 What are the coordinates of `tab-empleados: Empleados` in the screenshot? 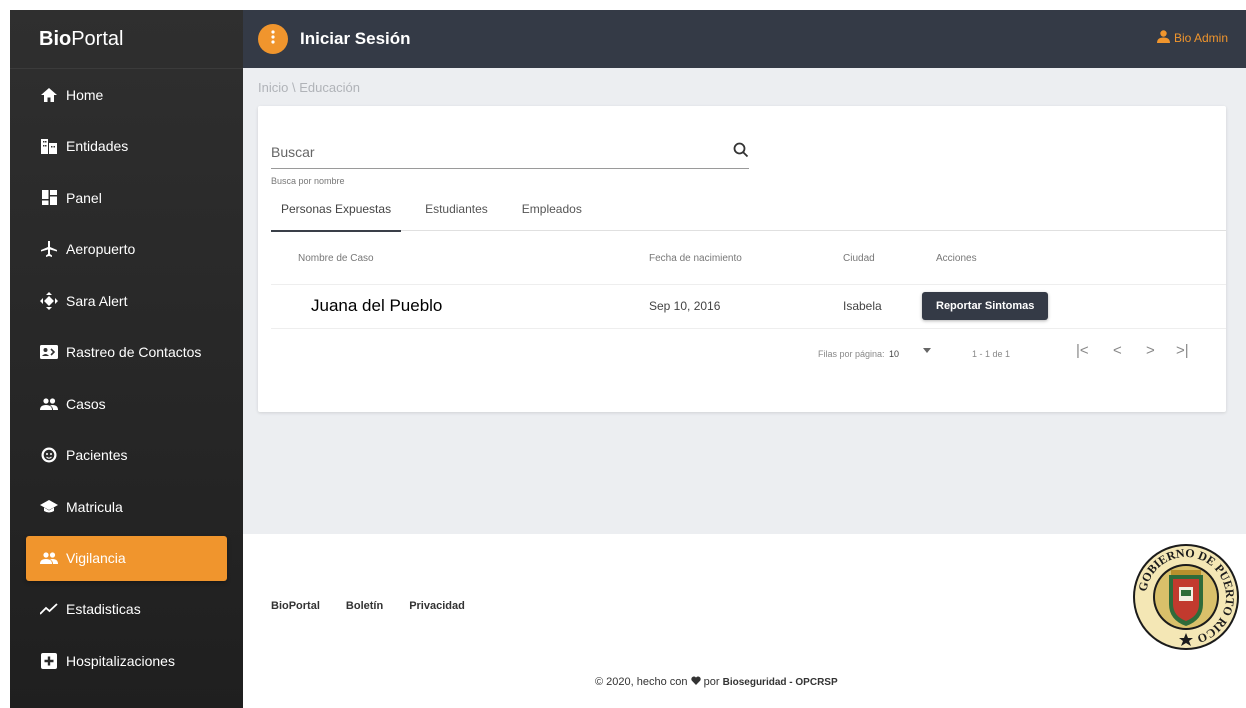 It's located at (552, 210).